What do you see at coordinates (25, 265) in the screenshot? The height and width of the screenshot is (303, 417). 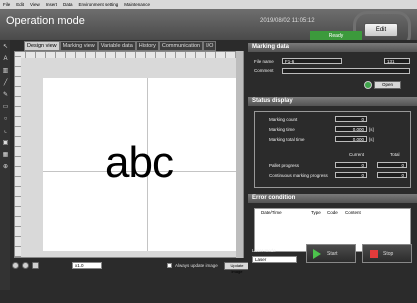 I see `zoom-out-icon` at bounding box center [25, 265].